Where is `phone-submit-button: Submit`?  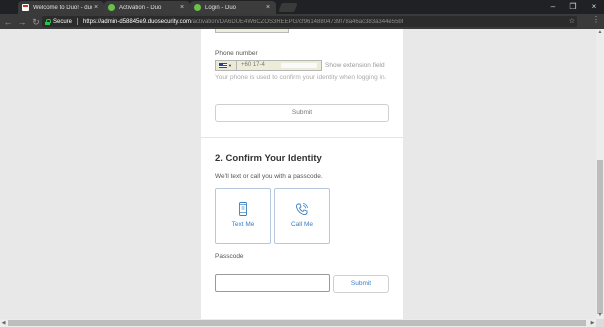 phone-submit-button: Submit is located at coordinates (302, 113).